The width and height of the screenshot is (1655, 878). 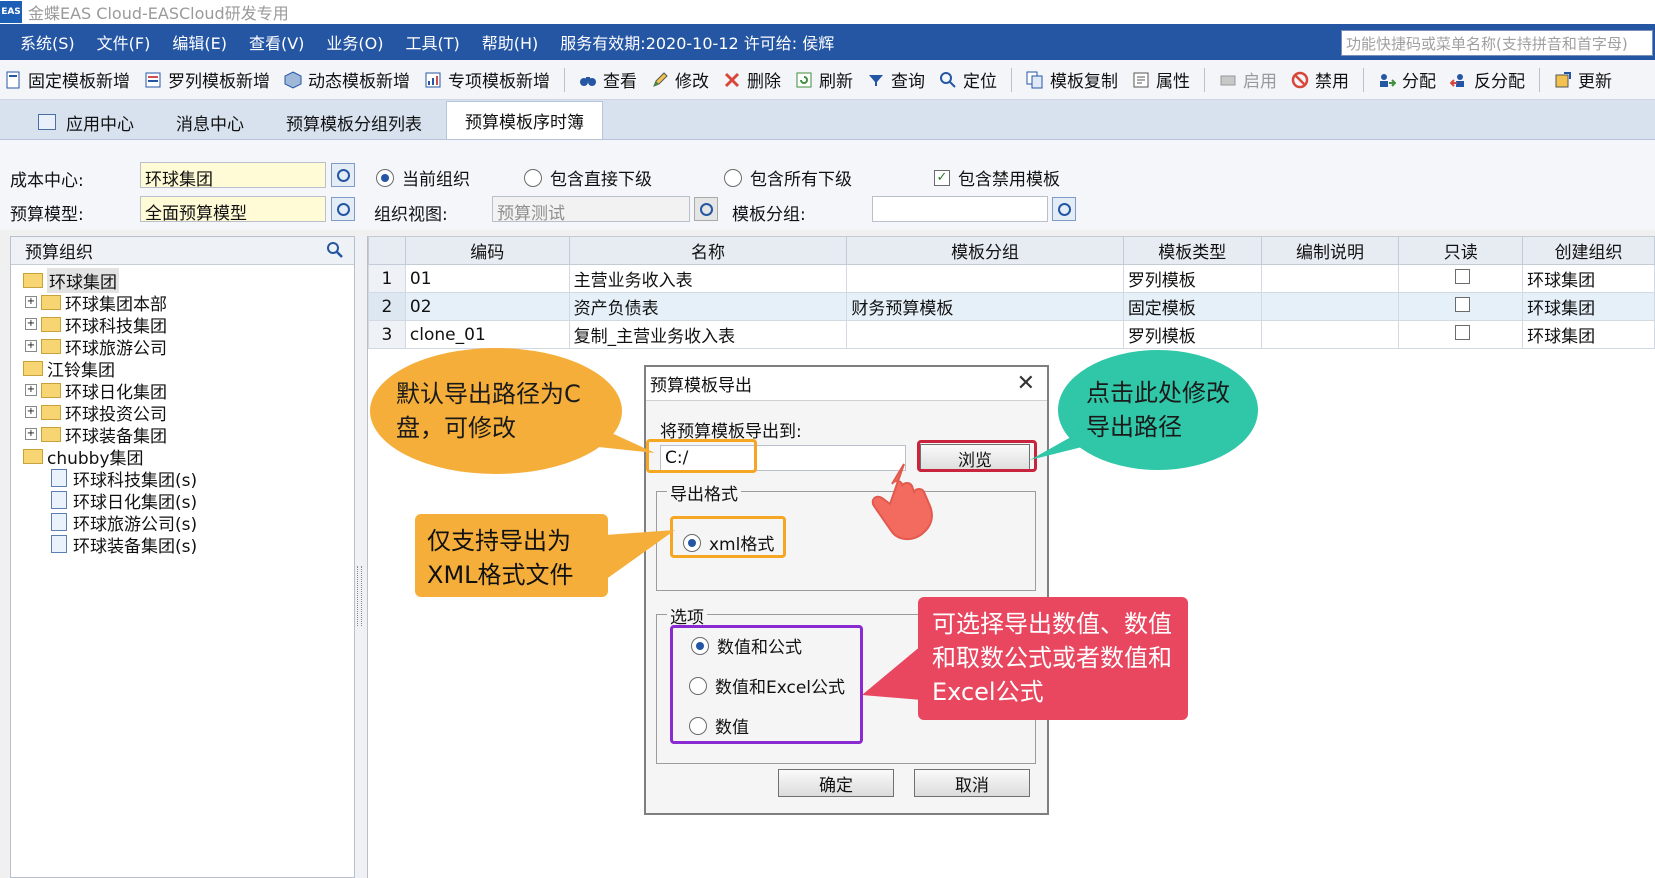 I want to click on search-icon, so click(x=335, y=250).